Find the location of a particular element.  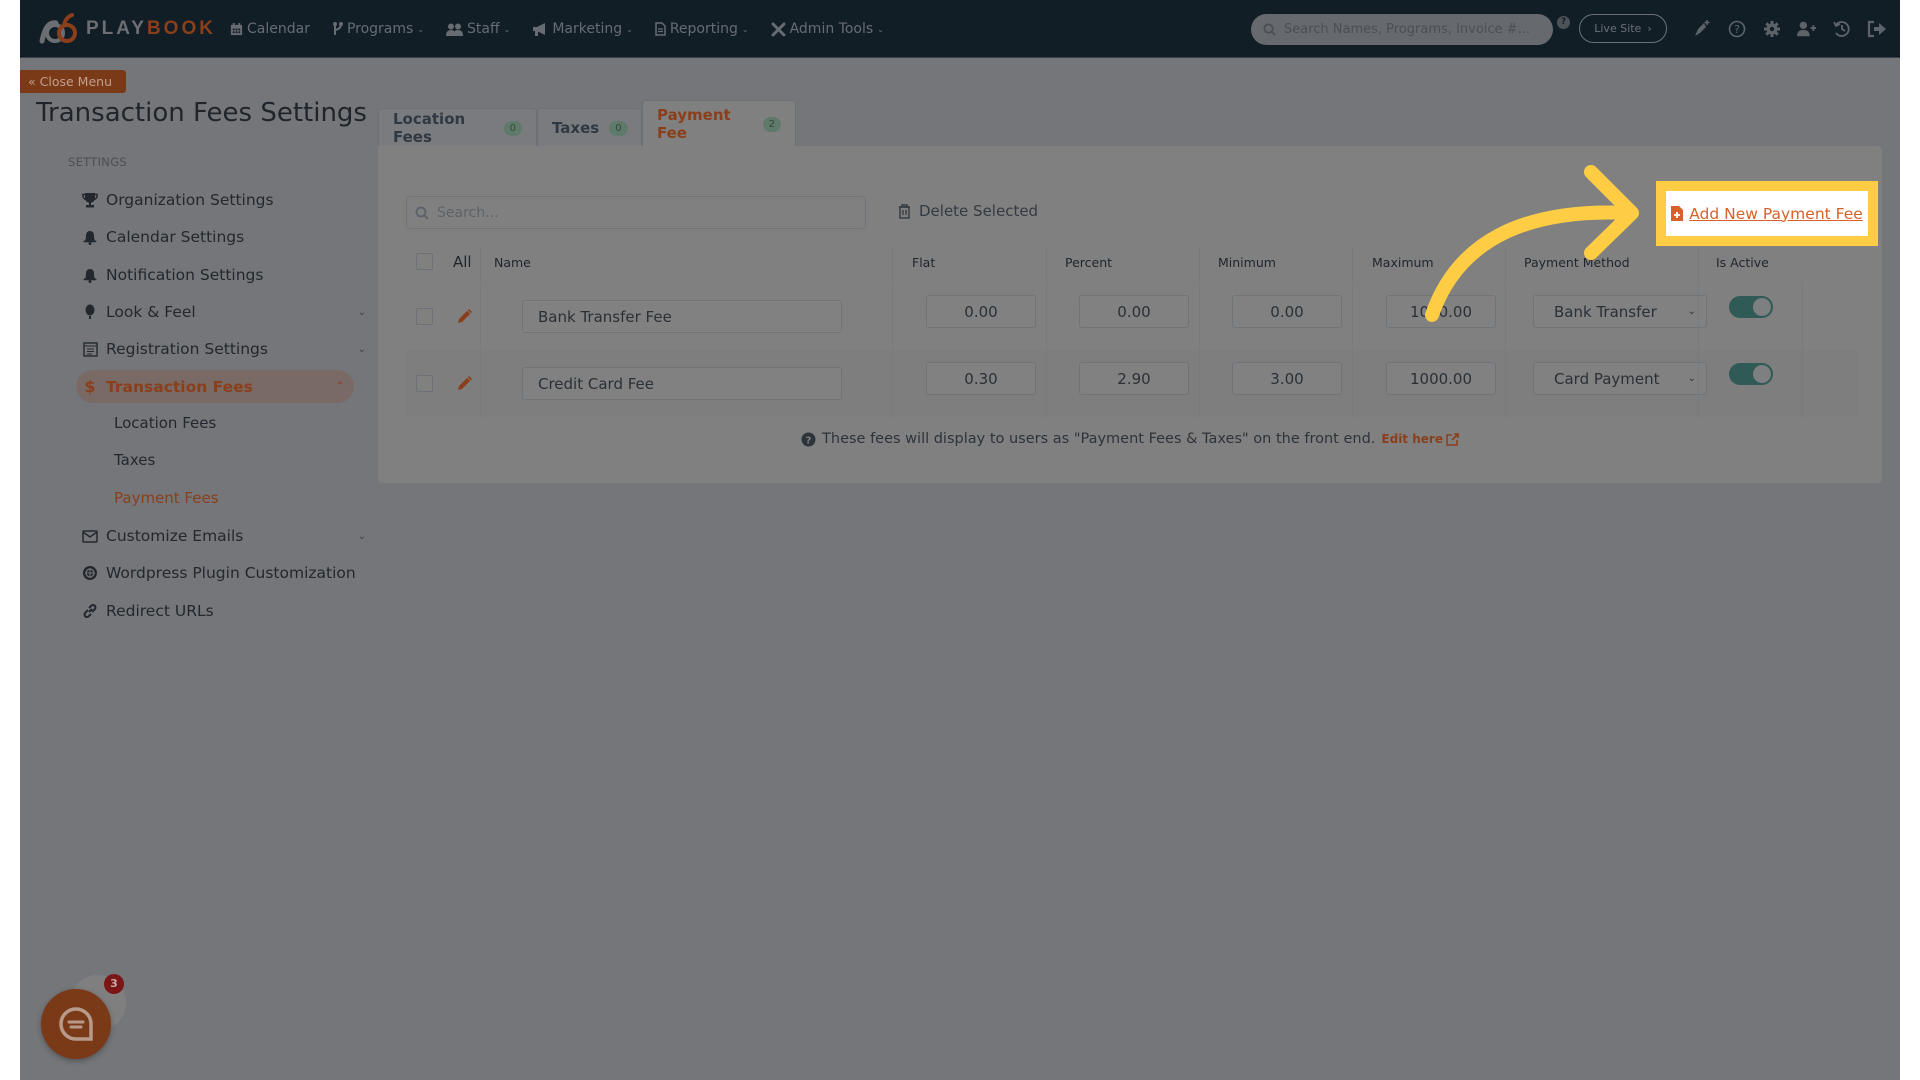

nav-staff-label: Staff is located at coordinates (483, 29).